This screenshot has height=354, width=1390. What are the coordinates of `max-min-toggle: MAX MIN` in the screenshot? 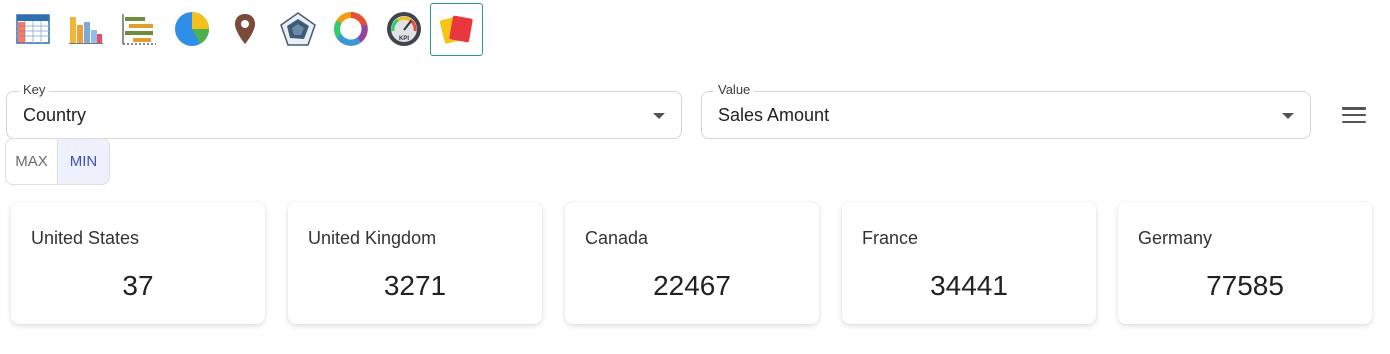 It's located at (57, 161).